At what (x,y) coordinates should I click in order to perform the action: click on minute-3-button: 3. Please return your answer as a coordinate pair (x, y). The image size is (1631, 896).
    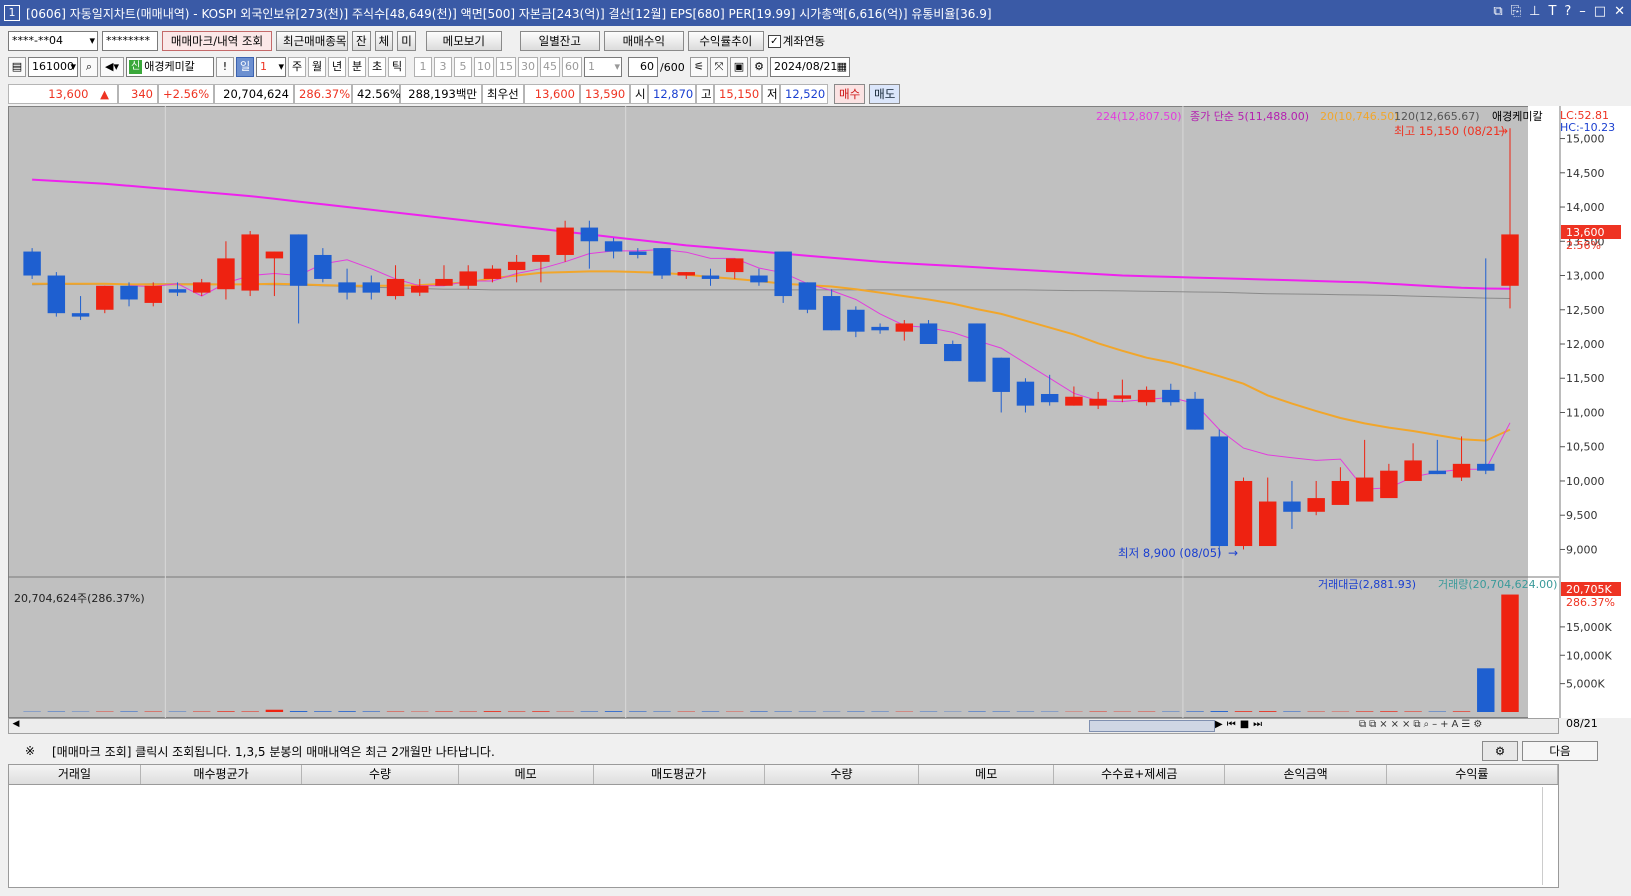
    Looking at the image, I should click on (443, 67).